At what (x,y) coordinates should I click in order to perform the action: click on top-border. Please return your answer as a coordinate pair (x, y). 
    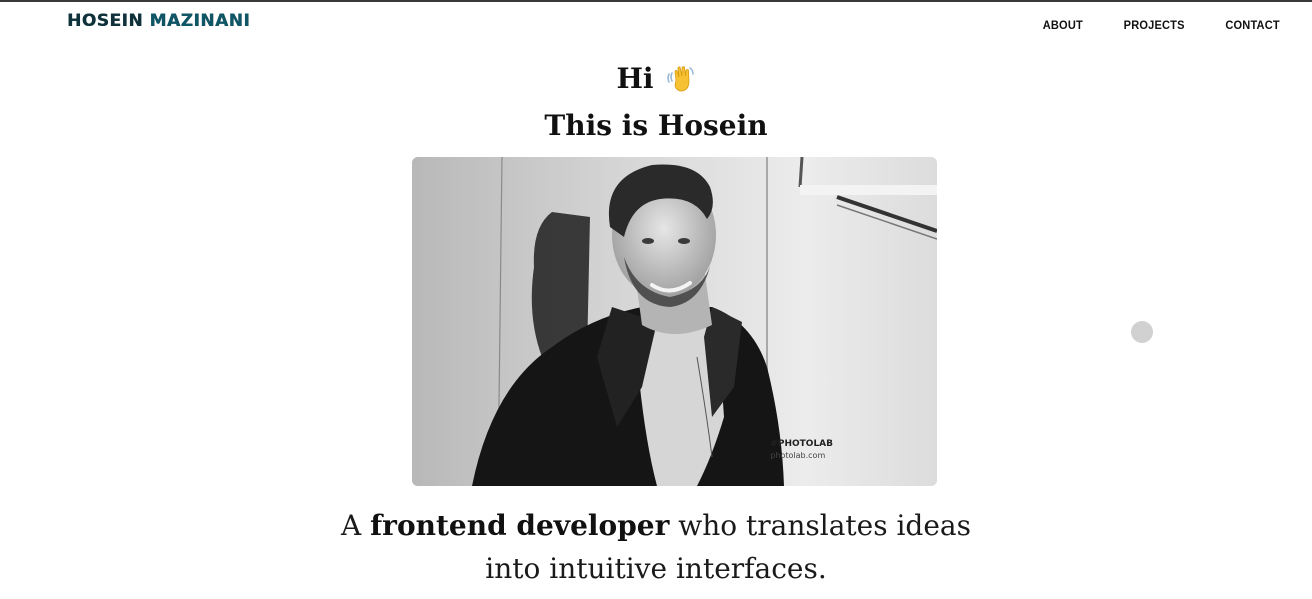
    Looking at the image, I should click on (656, 1).